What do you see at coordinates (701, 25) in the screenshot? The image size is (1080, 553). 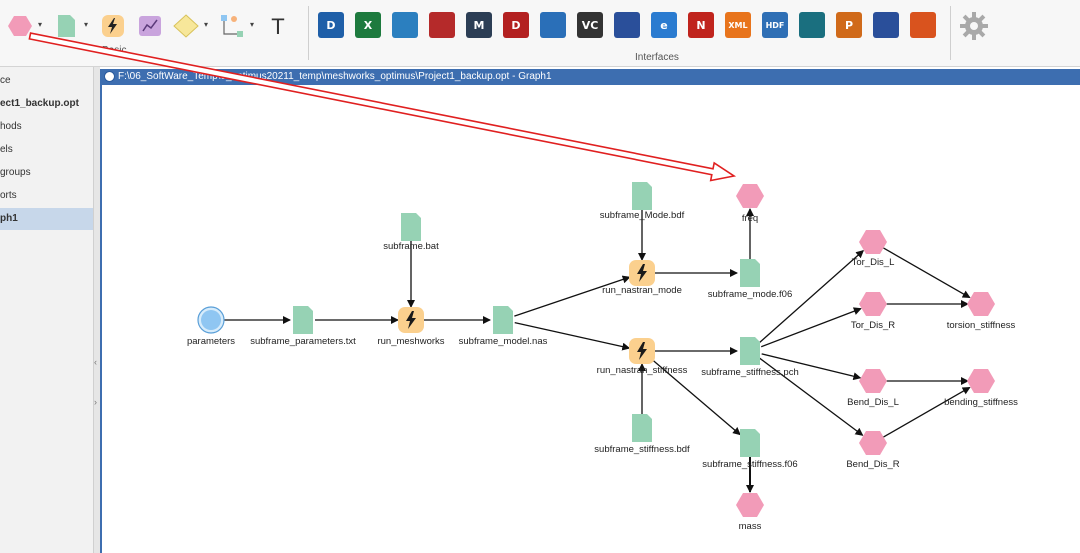 I see `interface-n-icon: N` at bounding box center [701, 25].